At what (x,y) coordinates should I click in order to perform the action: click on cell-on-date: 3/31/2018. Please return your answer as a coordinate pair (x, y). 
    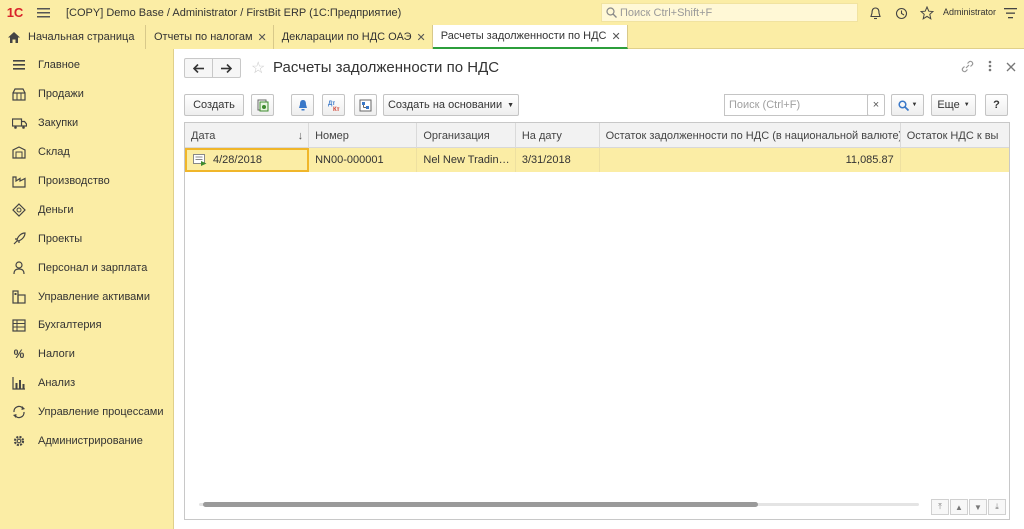
    Looking at the image, I should click on (558, 160).